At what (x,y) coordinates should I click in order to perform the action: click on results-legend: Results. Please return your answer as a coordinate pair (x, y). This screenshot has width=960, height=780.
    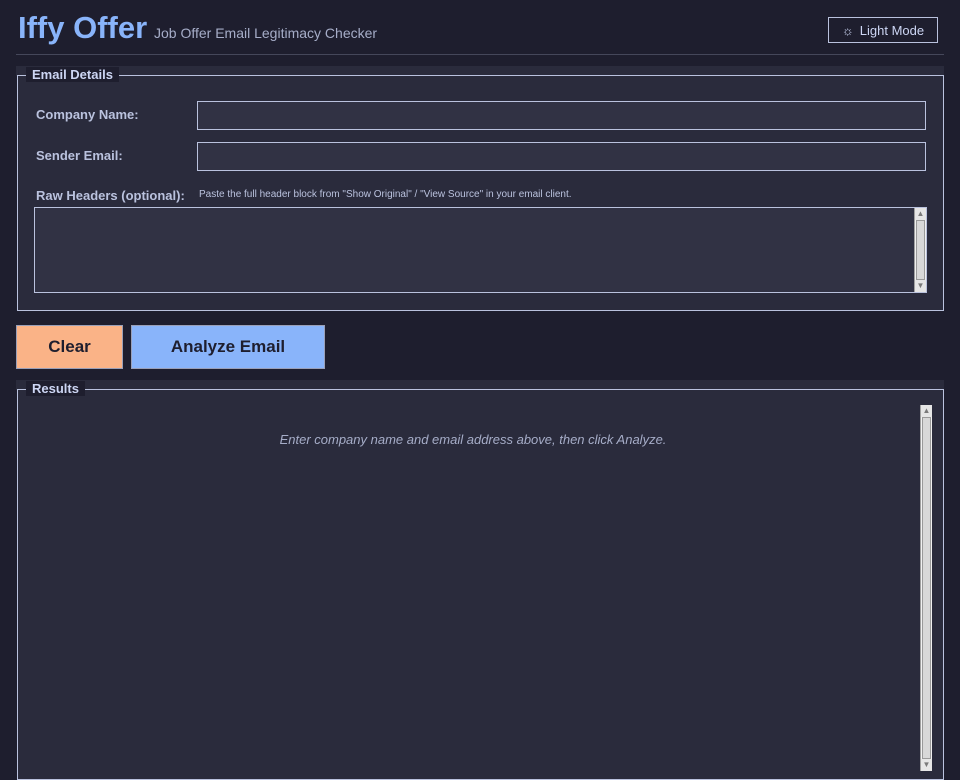
    Looking at the image, I should click on (55, 388).